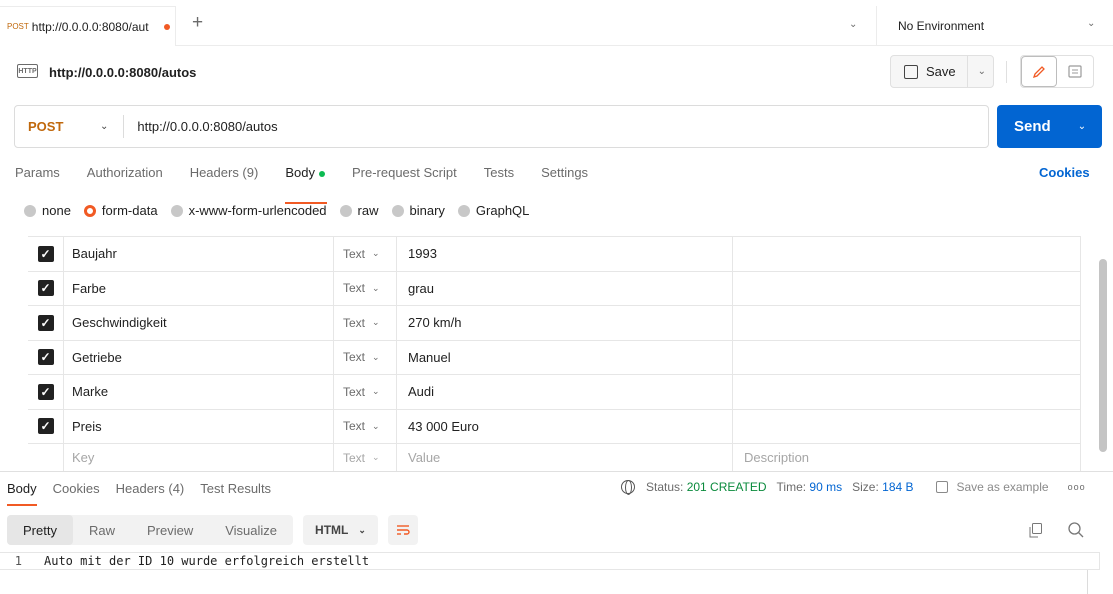 Image resolution: width=1113 pixels, height=594 pixels. What do you see at coordinates (1049, 126) in the screenshot?
I see `send-button: Send ⌄` at bounding box center [1049, 126].